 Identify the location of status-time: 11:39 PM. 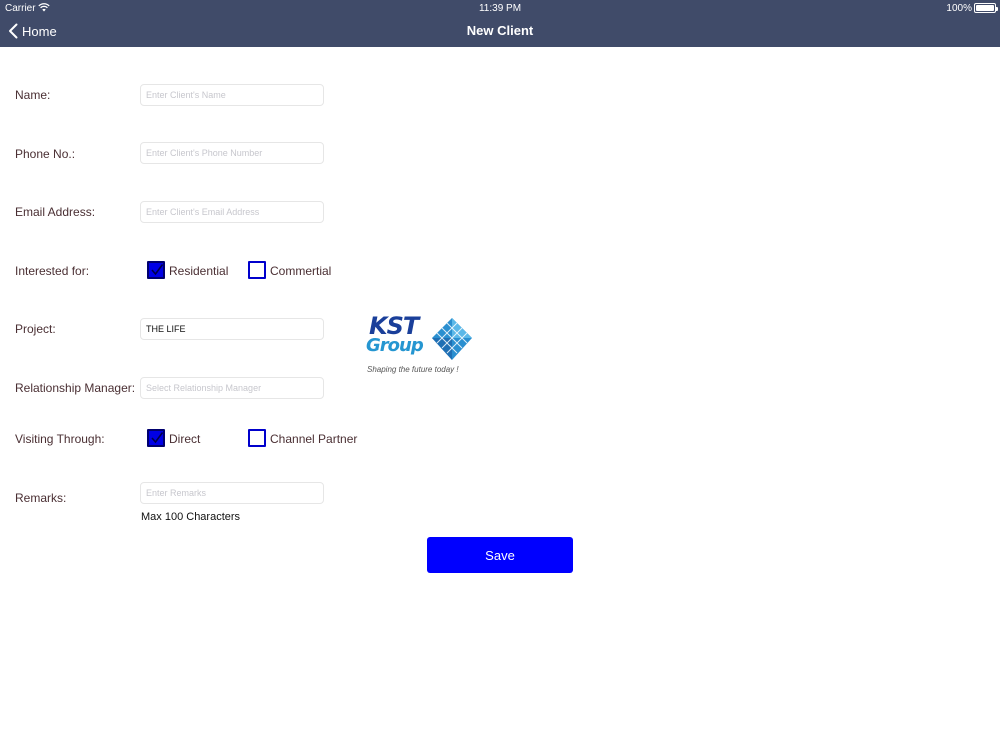
(500, 8).